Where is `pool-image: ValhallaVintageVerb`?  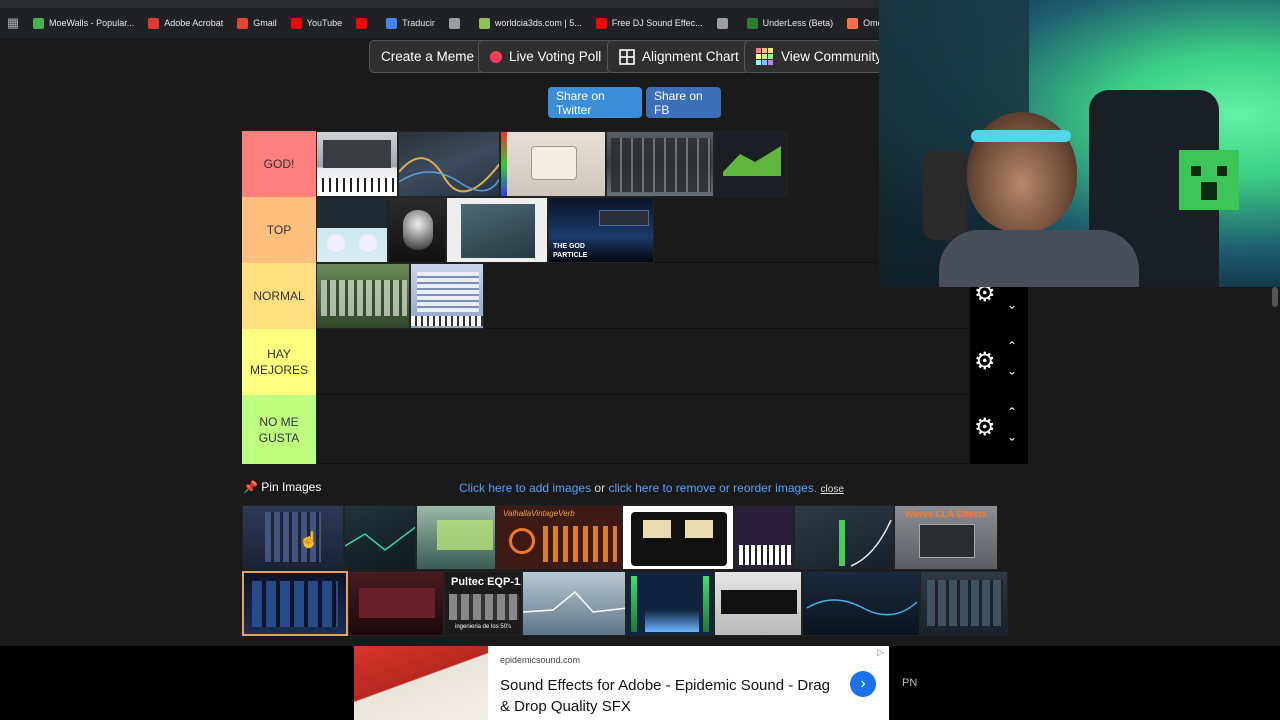 pool-image: ValhallaVintageVerb is located at coordinates (559, 537).